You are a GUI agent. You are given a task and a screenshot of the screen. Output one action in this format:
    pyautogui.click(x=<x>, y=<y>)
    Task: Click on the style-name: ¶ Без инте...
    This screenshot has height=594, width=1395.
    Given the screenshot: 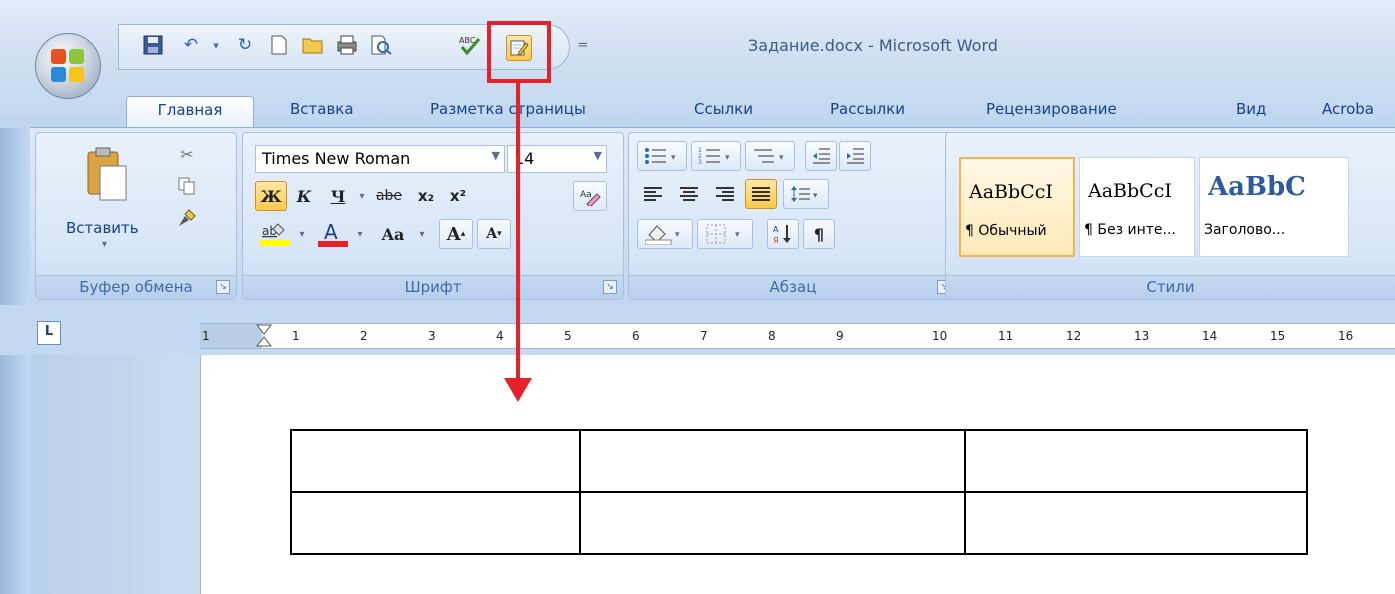 What is the action you would take?
    pyautogui.click(x=1130, y=230)
    